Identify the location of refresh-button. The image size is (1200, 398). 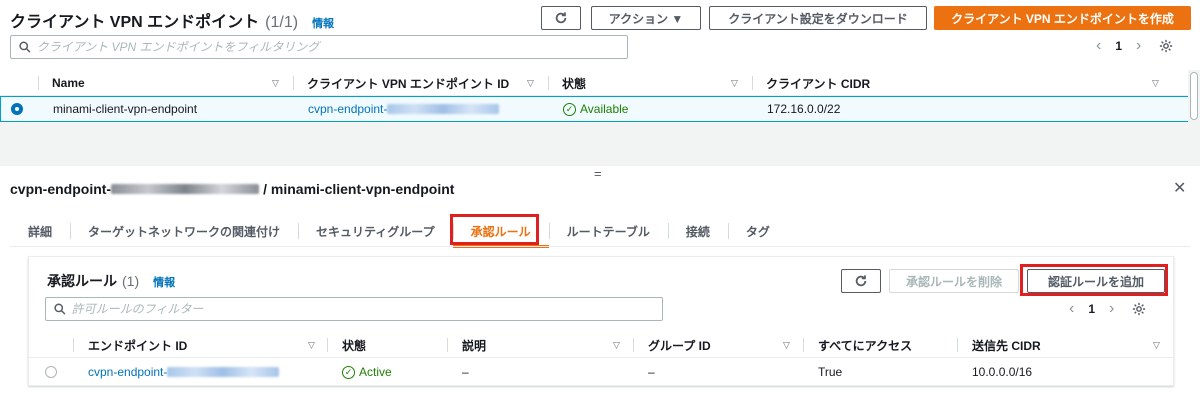
(561, 18).